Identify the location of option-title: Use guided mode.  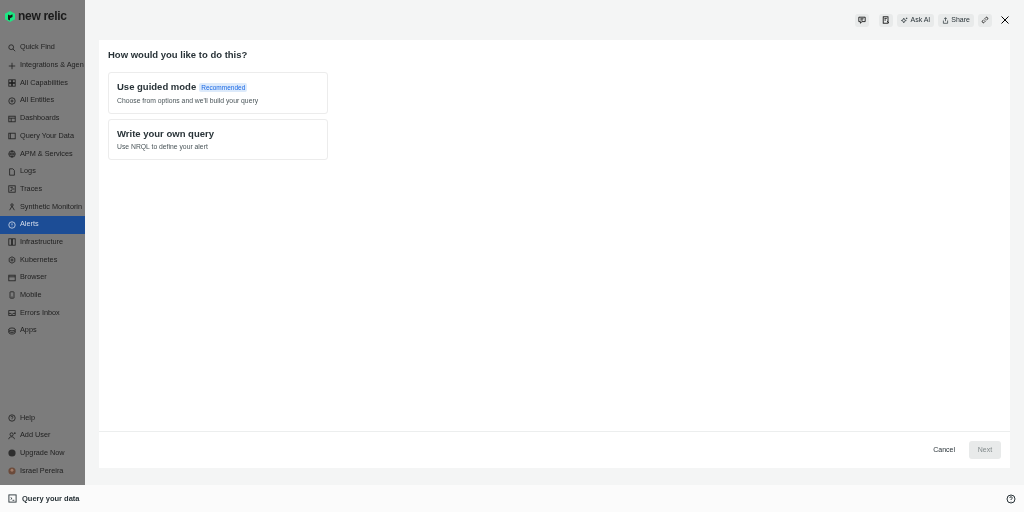
(157, 87).